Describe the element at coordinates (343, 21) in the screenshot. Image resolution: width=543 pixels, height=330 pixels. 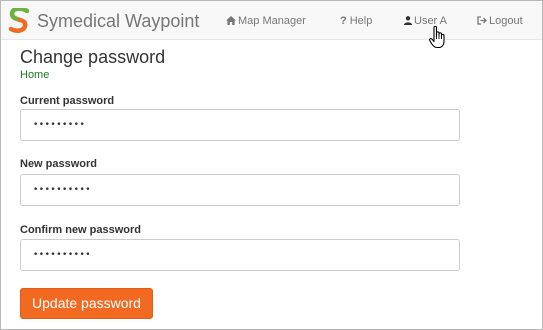
I see `question-icon: ?` at that location.